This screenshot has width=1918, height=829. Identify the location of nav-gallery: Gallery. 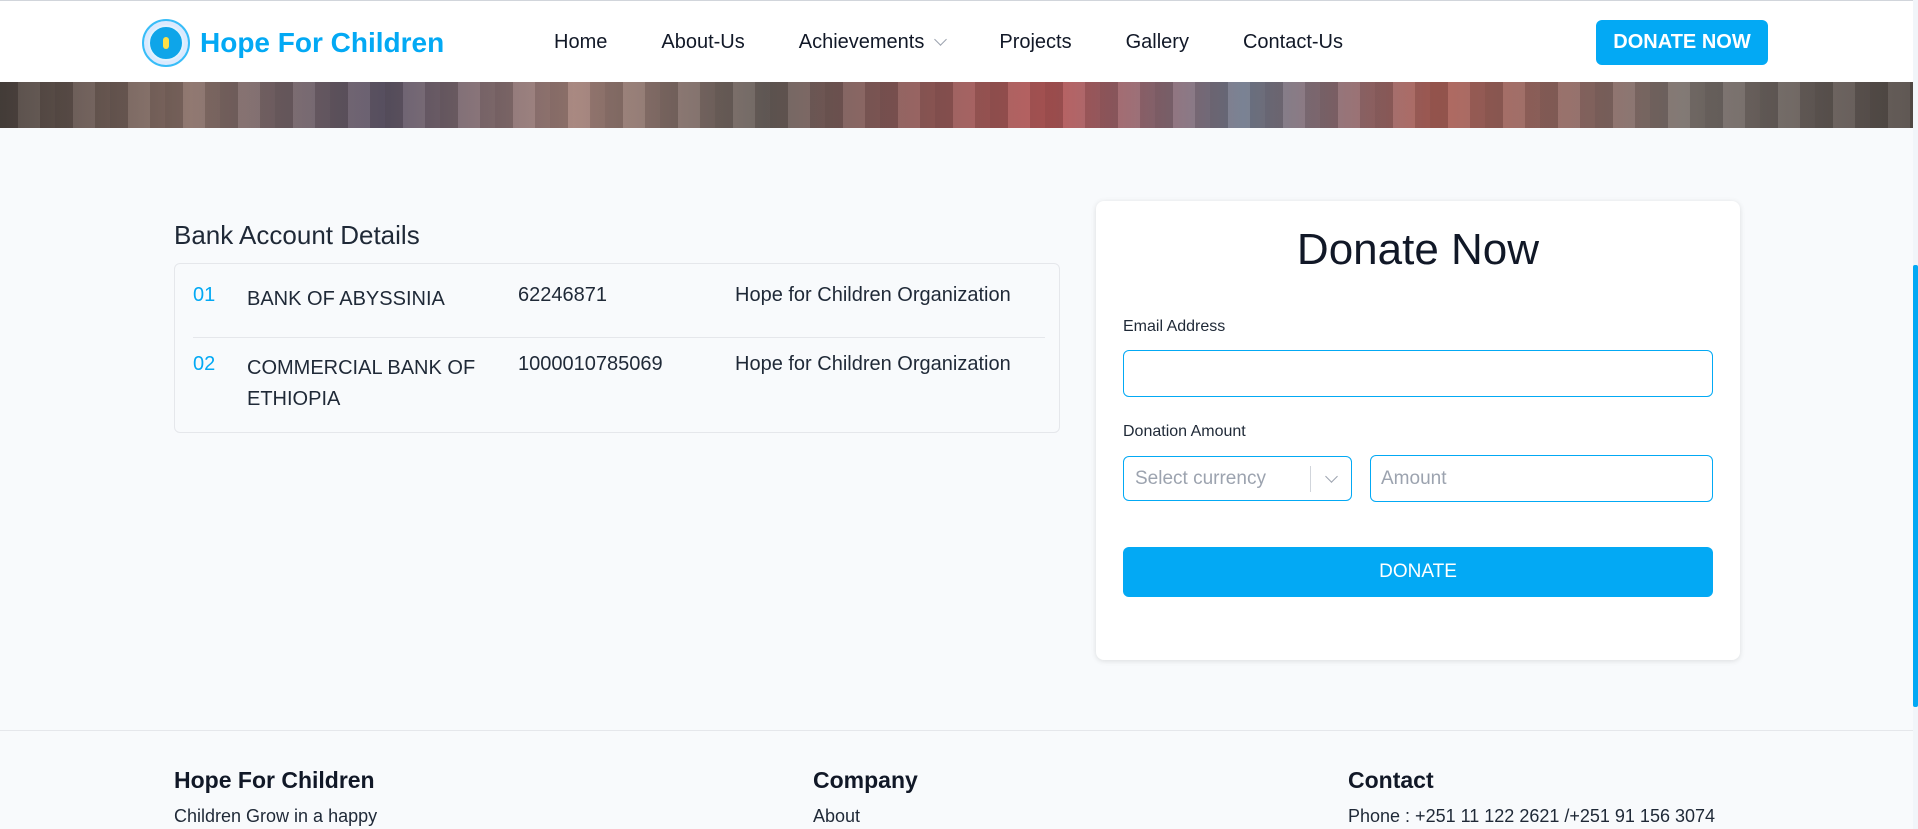
(1157, 42).